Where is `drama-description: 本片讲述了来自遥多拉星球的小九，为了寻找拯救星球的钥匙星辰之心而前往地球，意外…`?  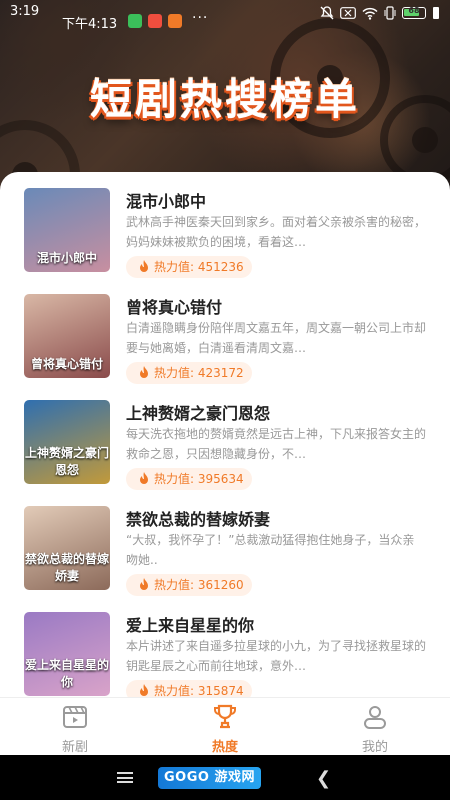 drama-description: 本片讲述了来自遥多拉星球的小九，为了寻找拯救星球的钥匙星辰之心而前往地球，意外… is located at coordinates (276, 656).